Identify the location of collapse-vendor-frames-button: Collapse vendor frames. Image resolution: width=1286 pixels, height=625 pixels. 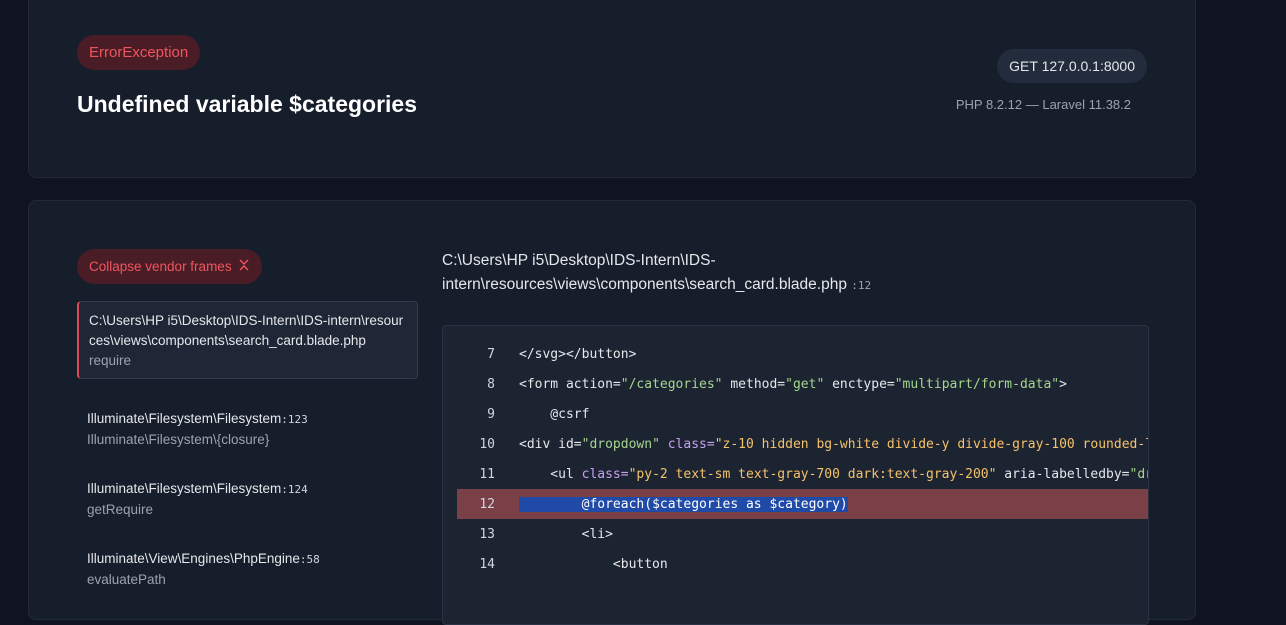
(169, 266).